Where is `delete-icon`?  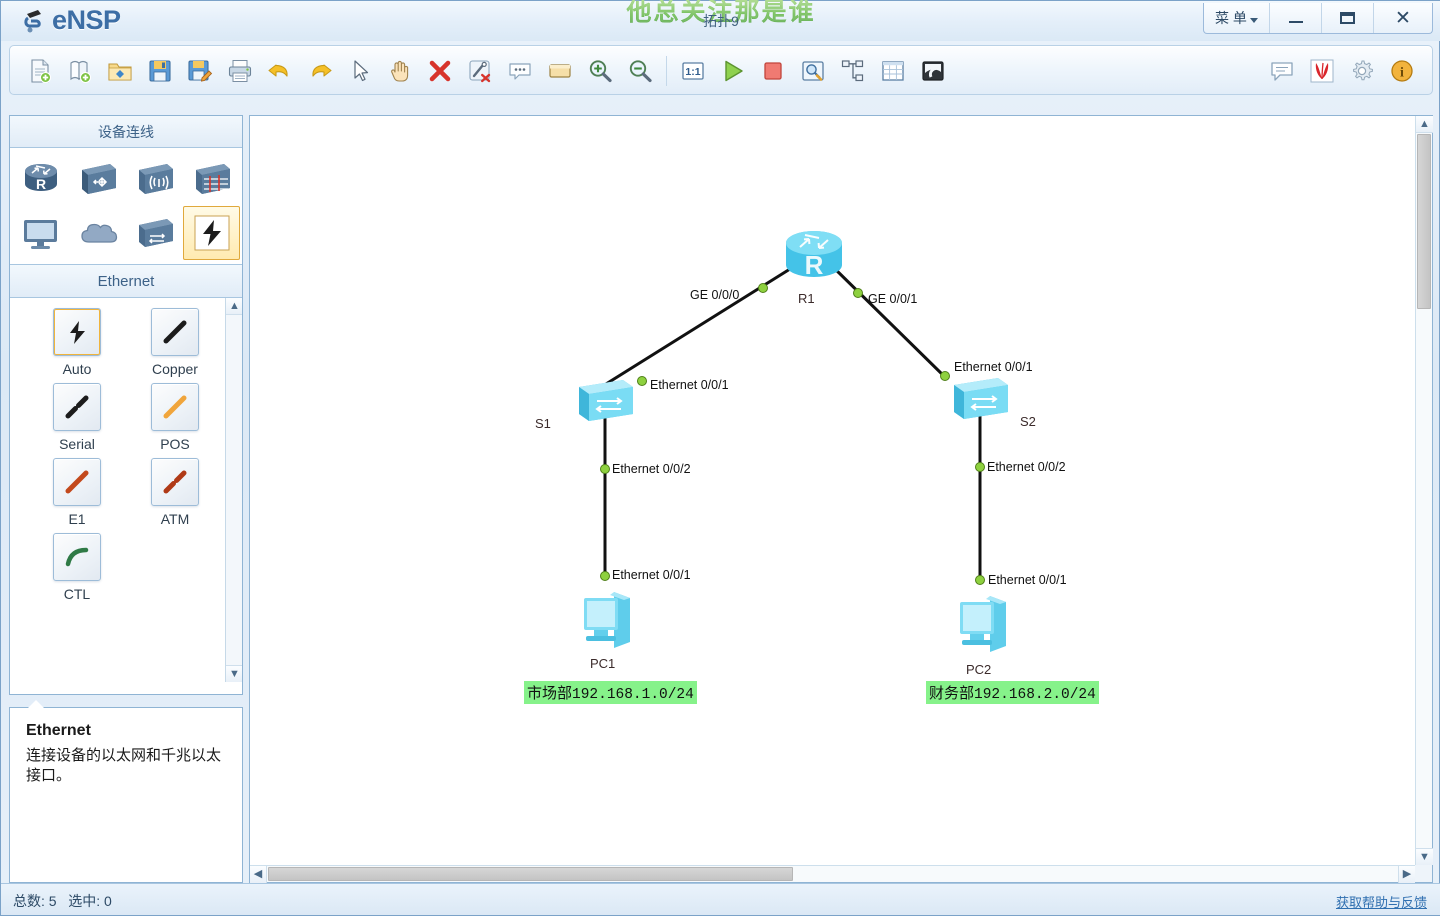 delete-icon is located at coordinates (440, 71).